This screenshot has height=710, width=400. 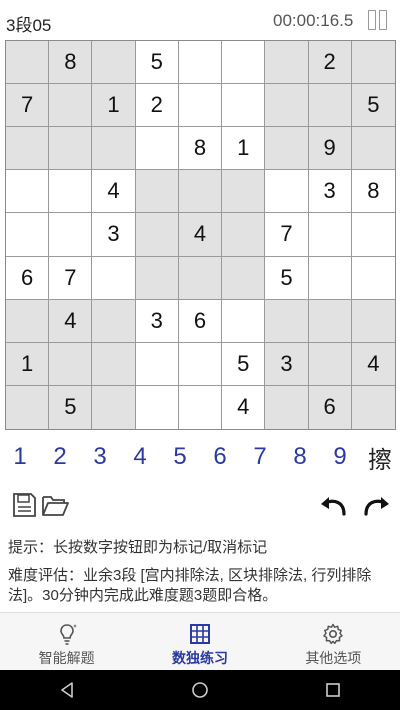 What do you see at coordinates (373, 278) in the screenshot?
I see `sudoku-cell-r6c9` at bounding box center [373, 278].